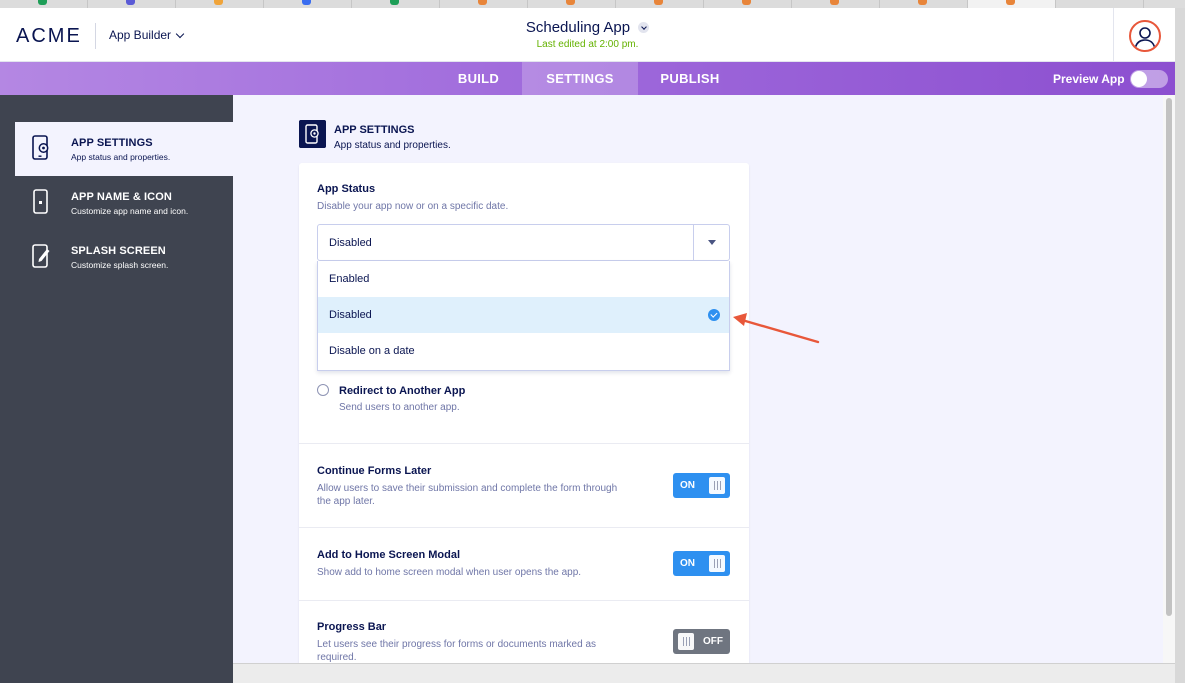 This screenshot has height=683, width=1185. Describe the element at coordinates (701, 641) in the screenshot. I see `progress-bar-toggle: OFF` at that location.